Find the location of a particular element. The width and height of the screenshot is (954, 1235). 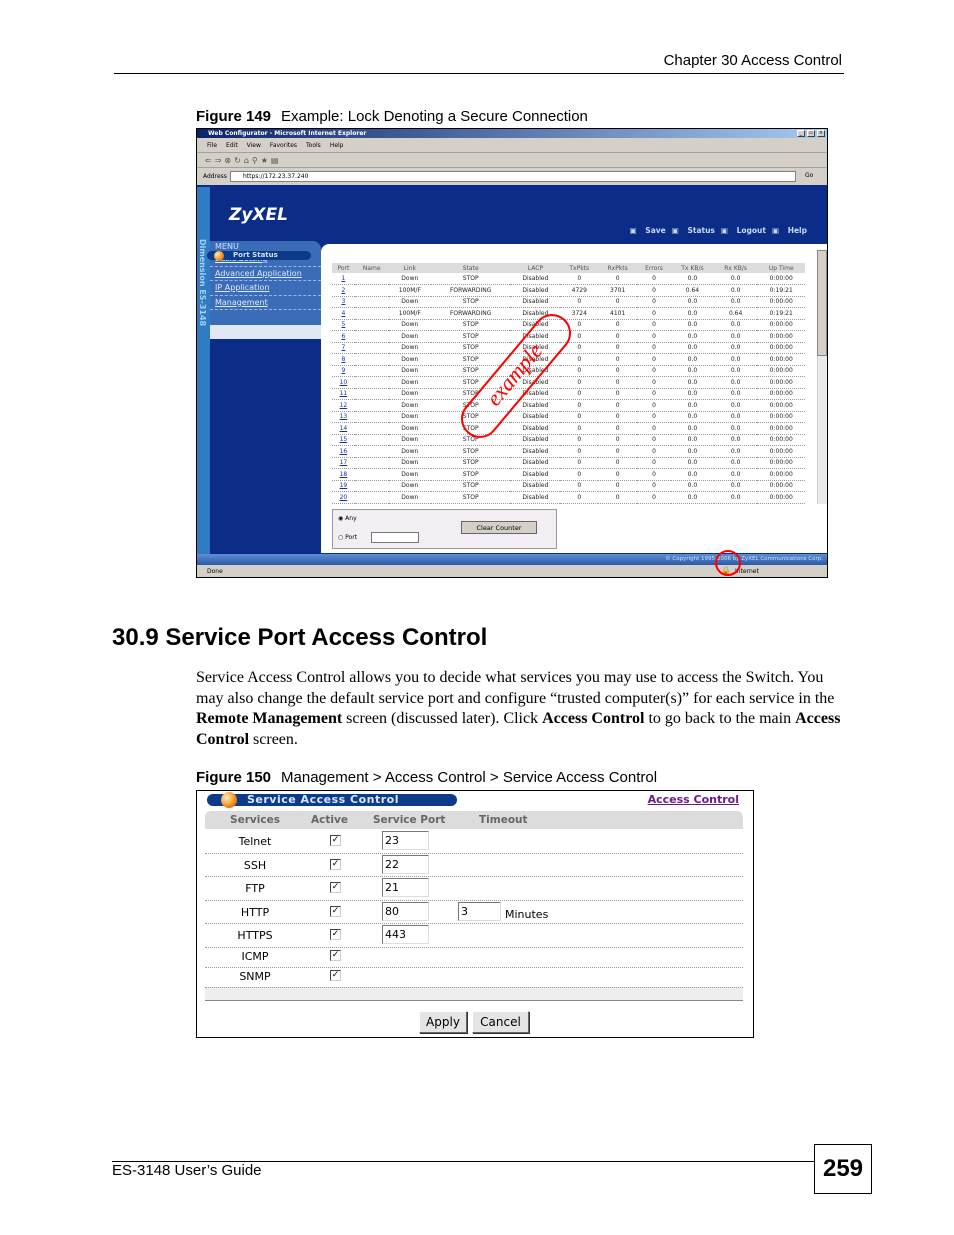

service-port-input: 80 is located at coordinates (405, 911).